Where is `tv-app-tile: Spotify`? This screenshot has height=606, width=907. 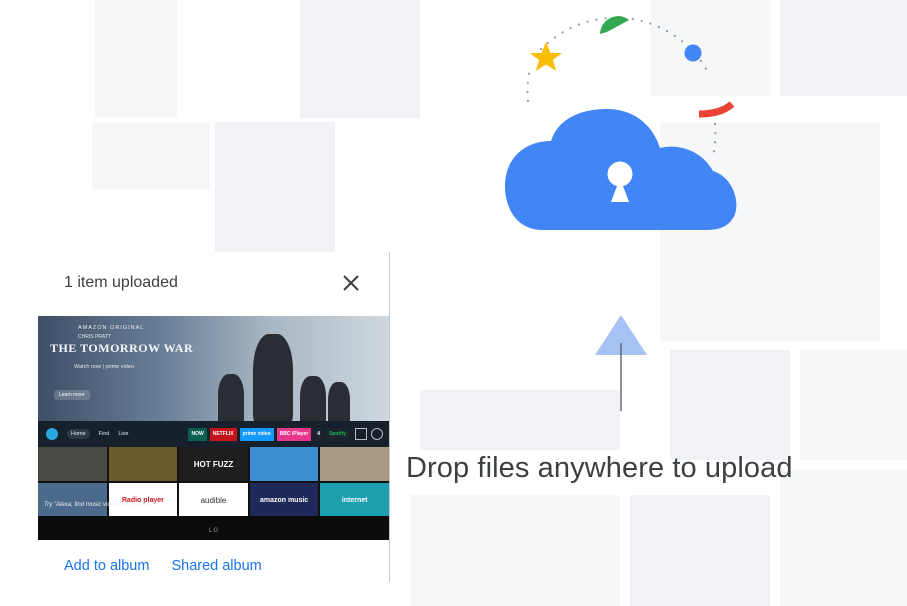
tv-app-tile: Spotify is located at coordinates (337, 434).